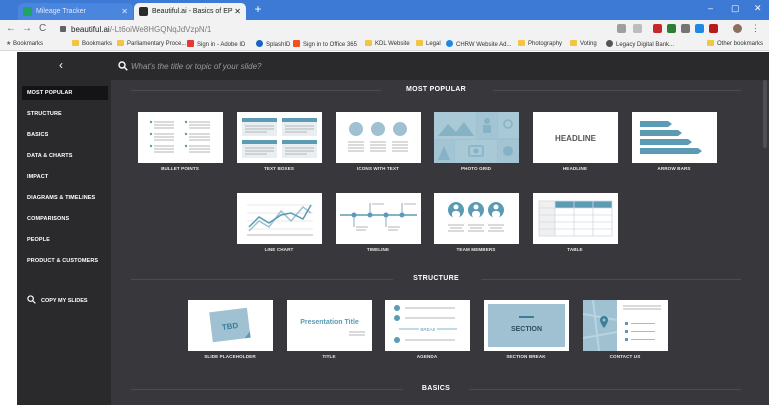  I want to click on bookmark-item: Legal, so click(428, 44).